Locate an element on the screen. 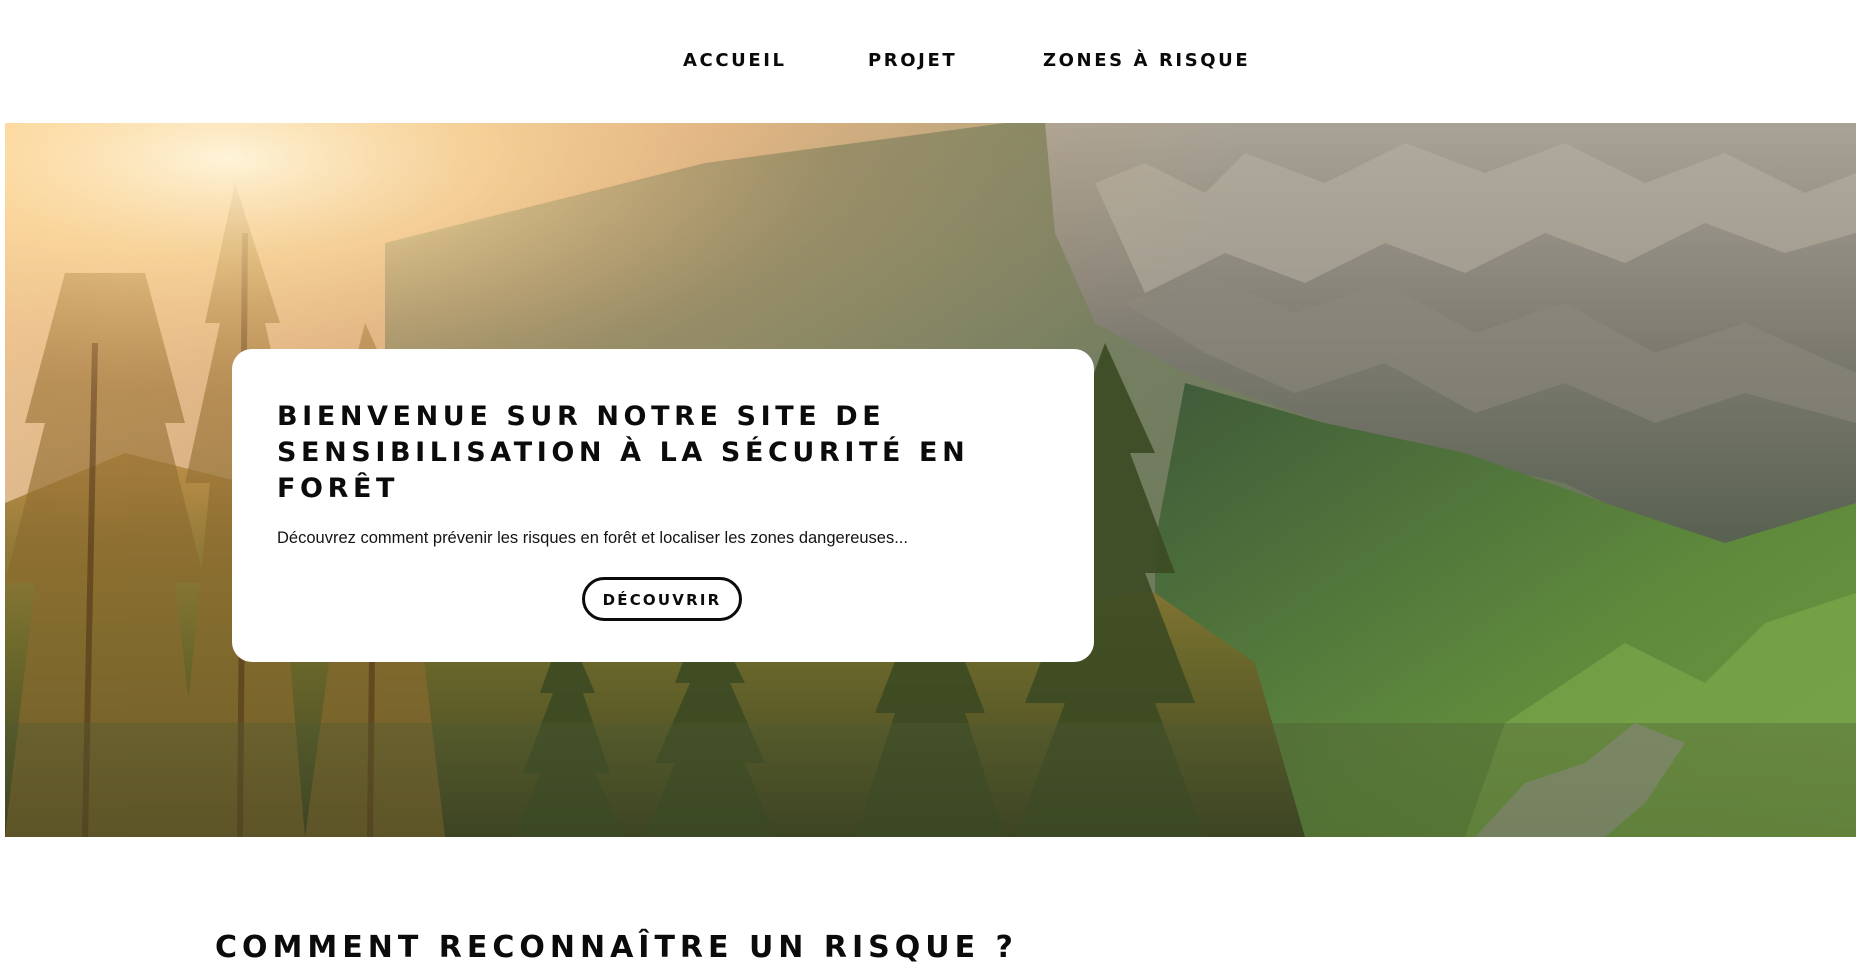 This screenshot has height=968, width=1856. nav-link-accueil: ACCUEIL is located at coordinates (735, 61).